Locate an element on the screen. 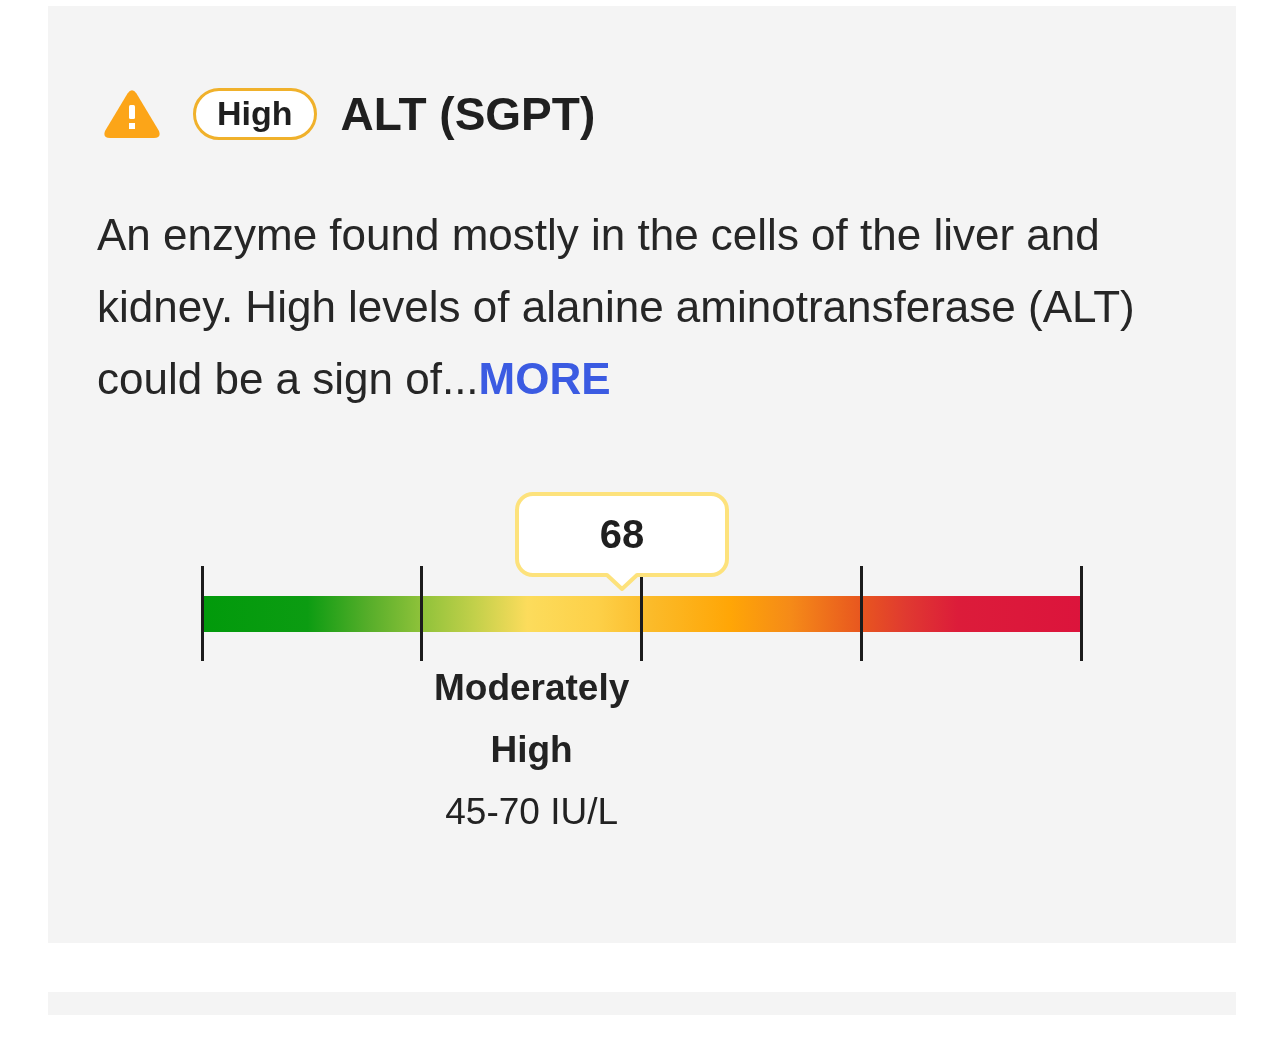 The image size is (1284, 1041). range-name: Moderately High is located at coordinates (531, 719).